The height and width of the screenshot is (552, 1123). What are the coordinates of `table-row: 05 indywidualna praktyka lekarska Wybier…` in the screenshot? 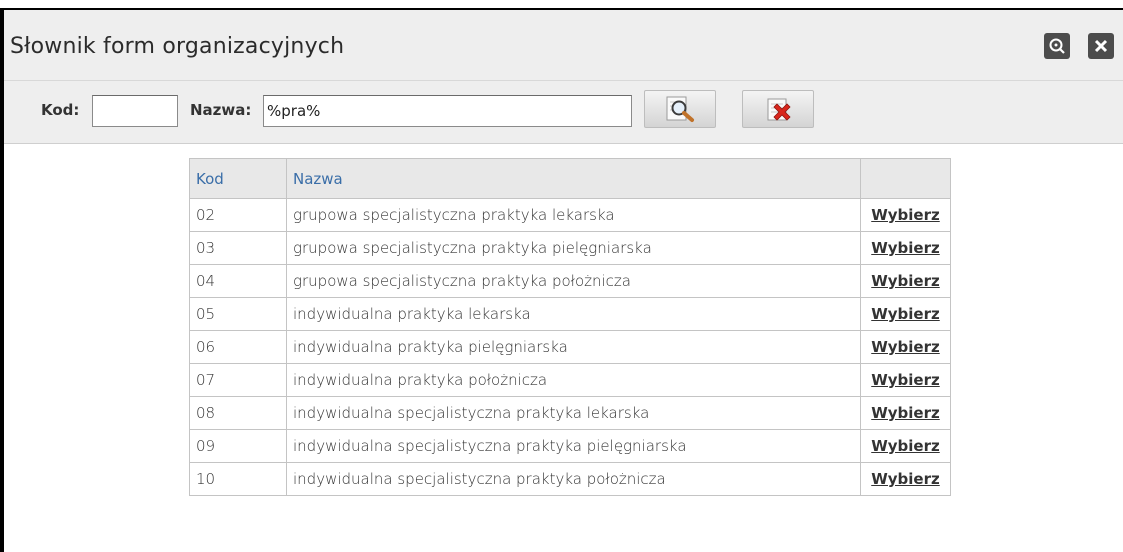 It's located at (570, 314).